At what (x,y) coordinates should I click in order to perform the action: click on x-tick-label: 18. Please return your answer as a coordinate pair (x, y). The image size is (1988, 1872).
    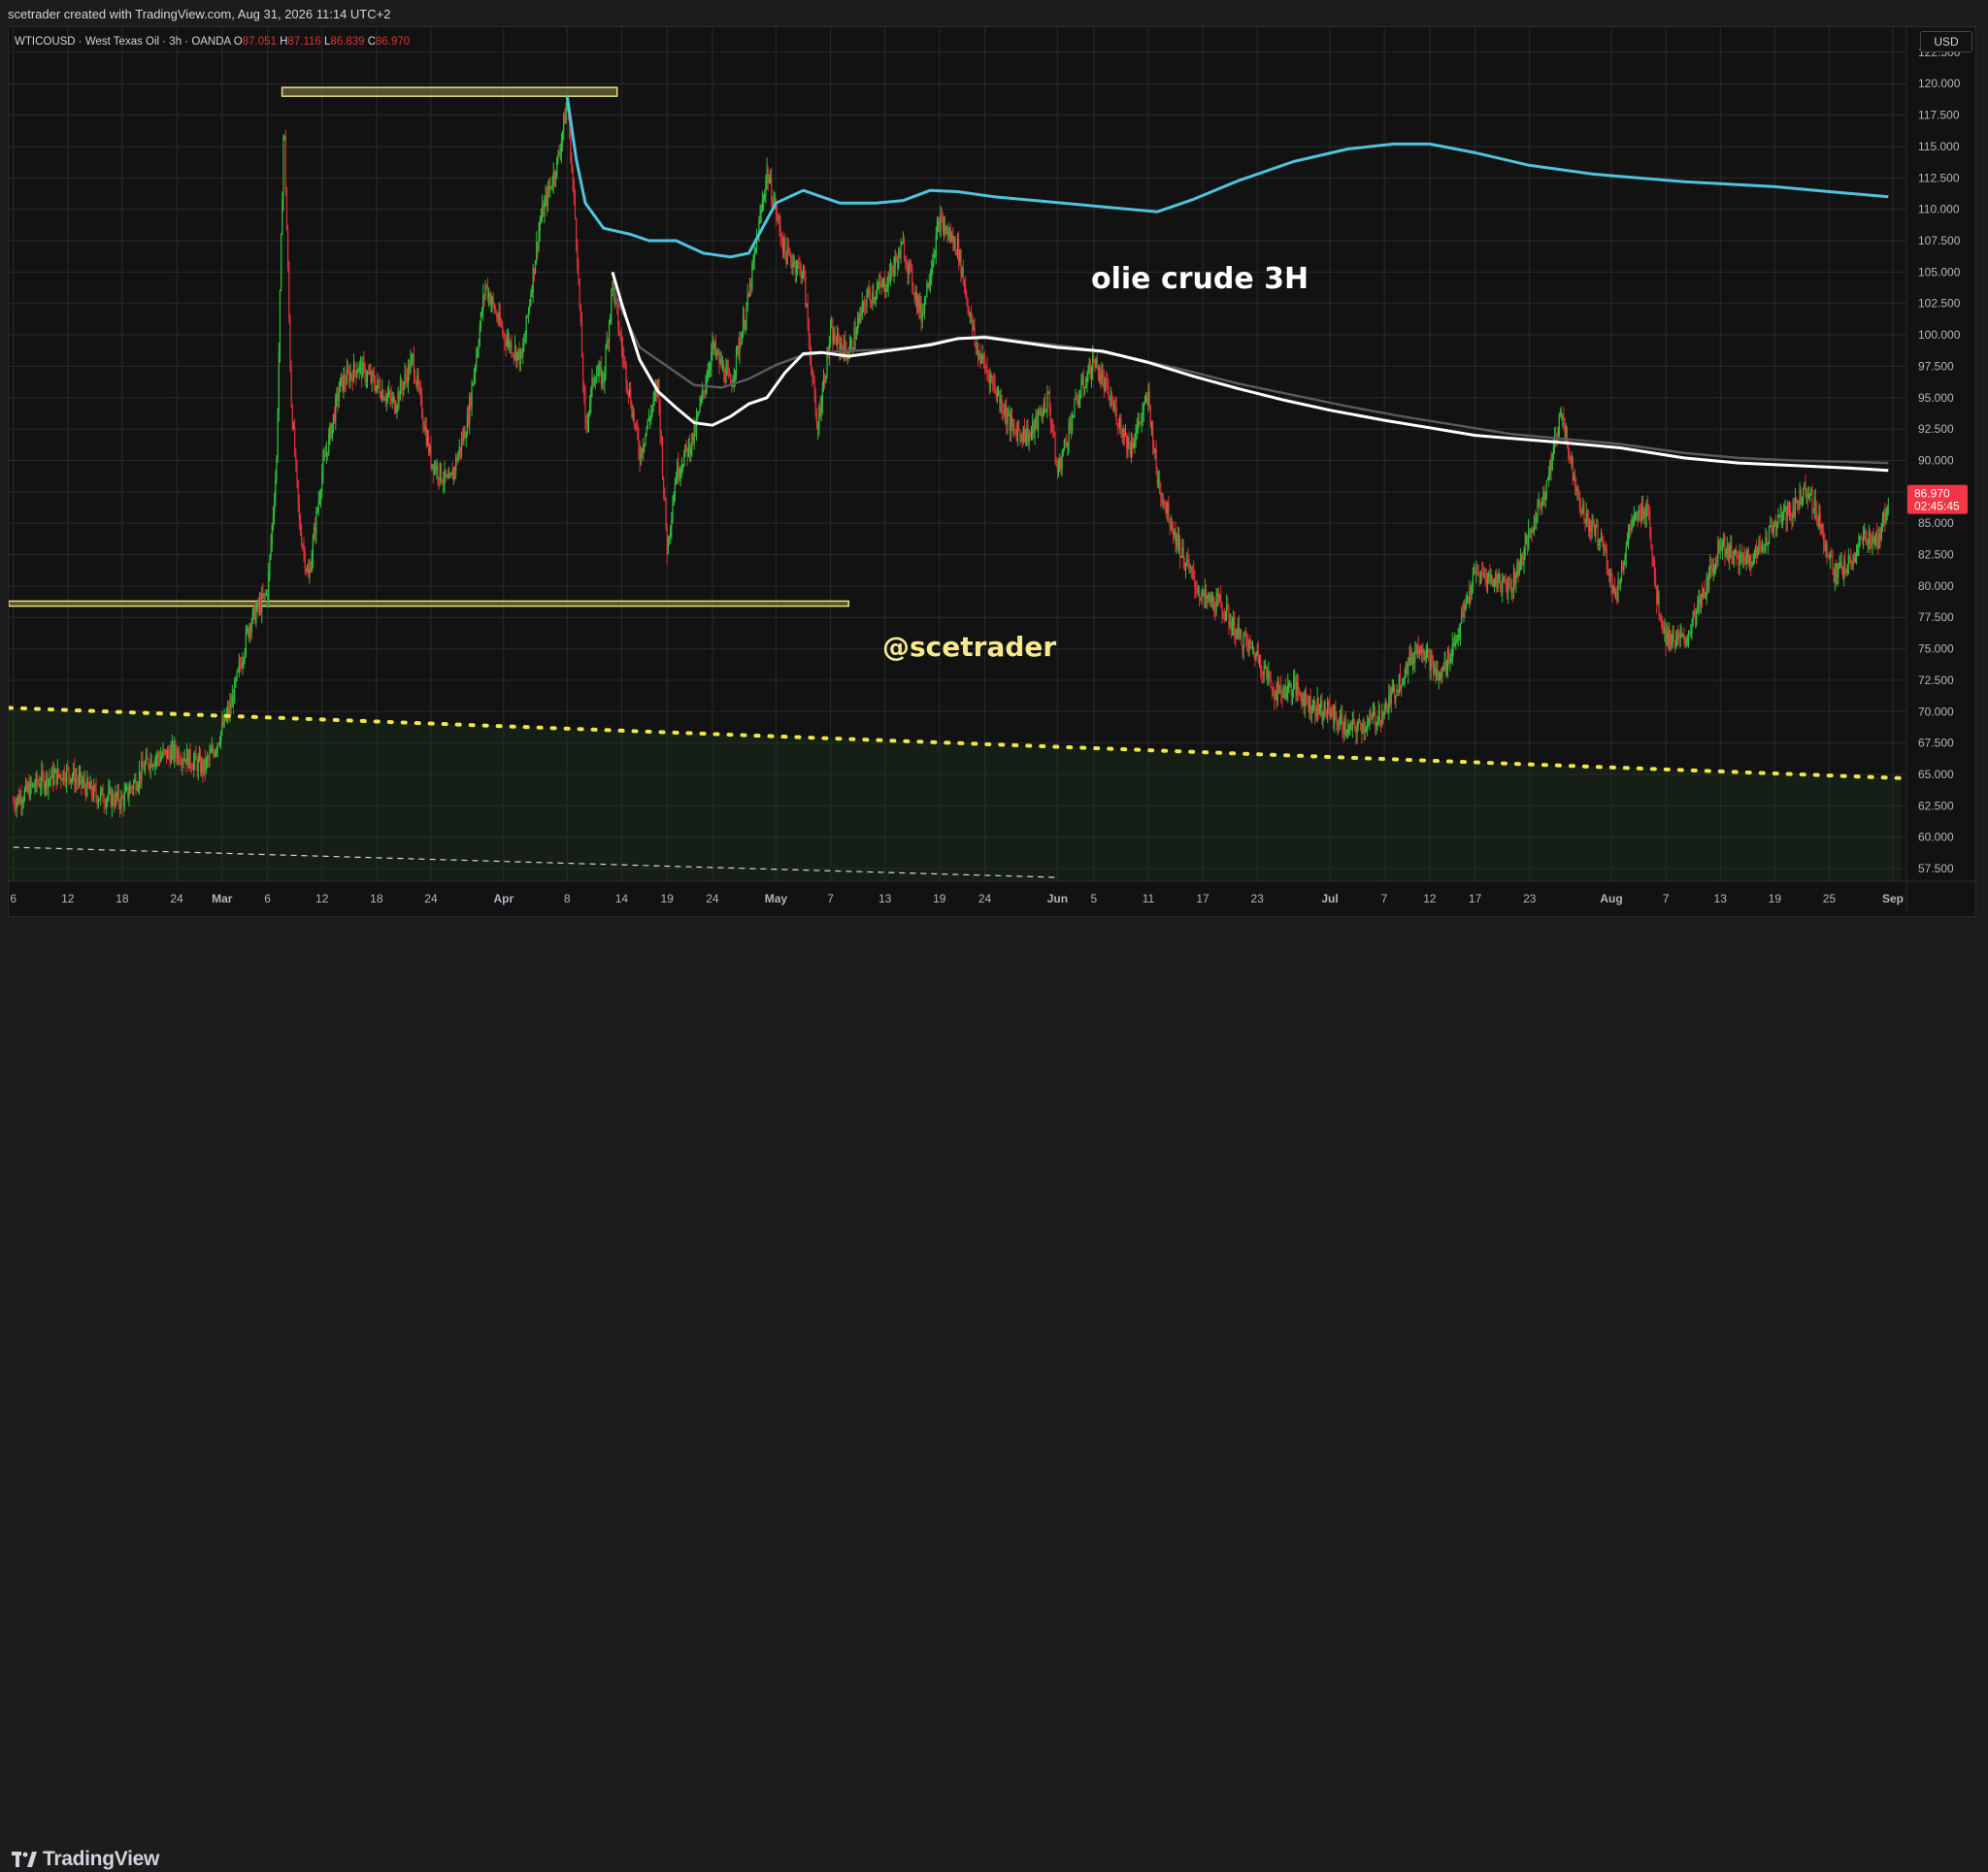
    Looking at the image, I should click on (123, 898).